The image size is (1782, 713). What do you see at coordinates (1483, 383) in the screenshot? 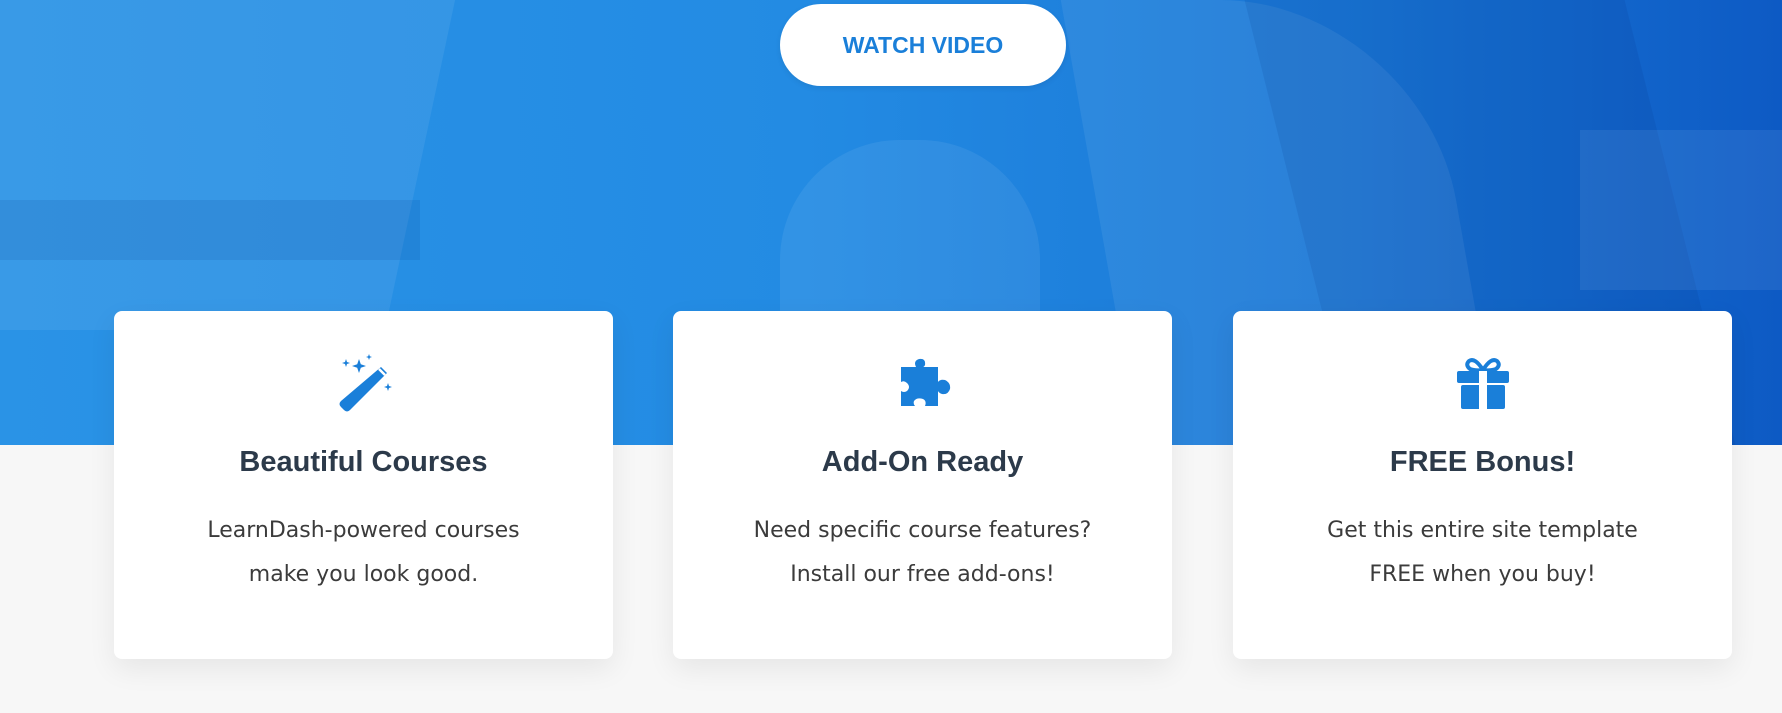
I see `gift-icon` at bounding box center [1483, 383].